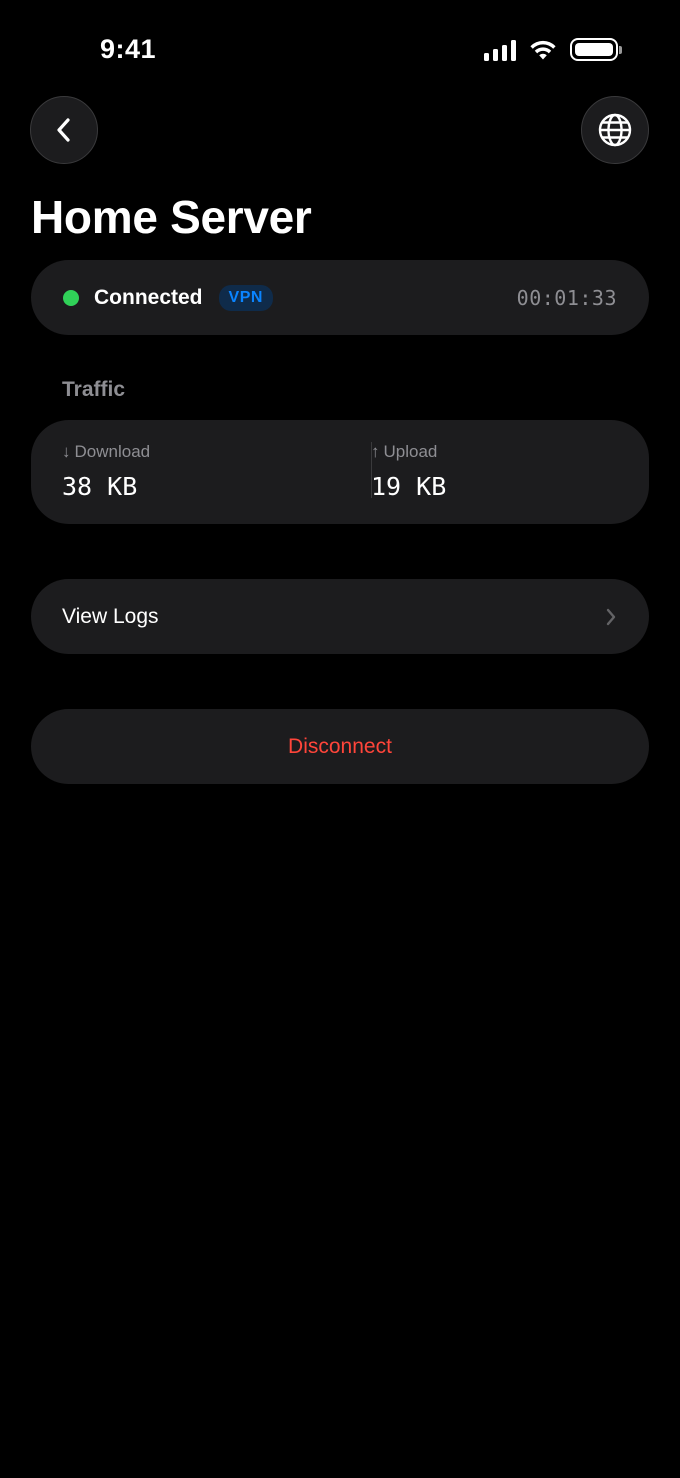  Describe the element at coordinates (185, 472) in the screenshot. I see `download-stat: ↓ Download 38 KB` at that location.